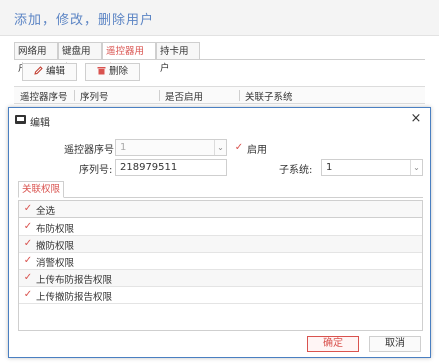  What do you see at coordinates (220, 244) in the screenshot?
I see `permission-row: ✓ 撤防权限` at bounding box center [220, 244].